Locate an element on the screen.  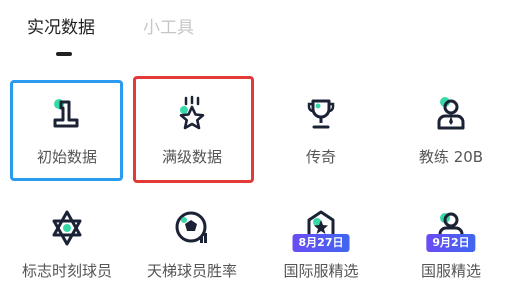
active-tab-indicator is located at coordinates (64, 54).